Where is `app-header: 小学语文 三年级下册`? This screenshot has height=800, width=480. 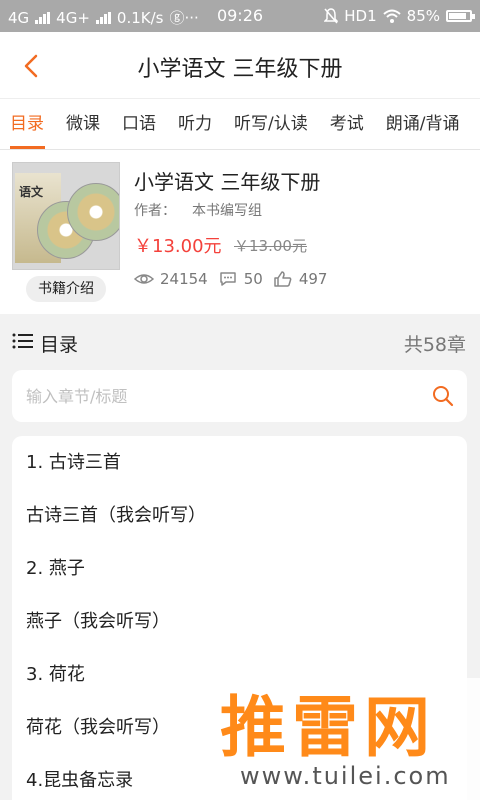 app-header: 小学语文 三年级下册 is located at coordinates (240, 65).